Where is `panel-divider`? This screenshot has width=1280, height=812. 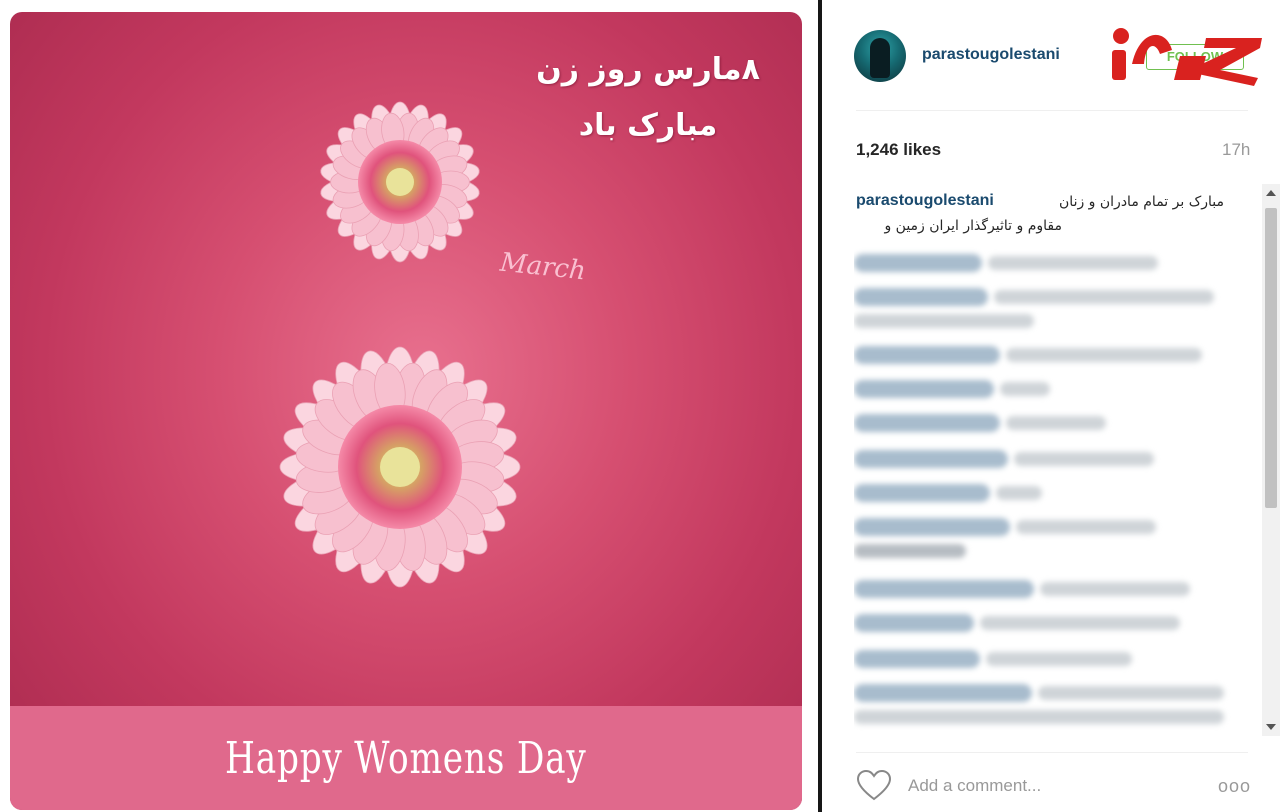
panel-divider is located at coordinates (820, 406).